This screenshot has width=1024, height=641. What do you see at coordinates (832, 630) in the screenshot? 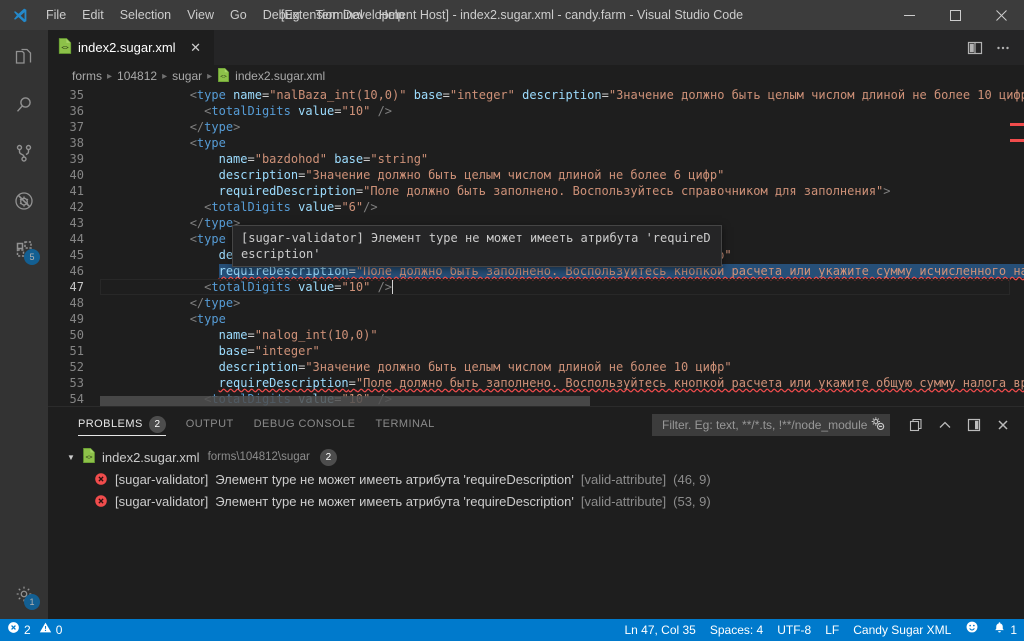
I see `status-eol: LF` at bounding box center [832, 630].